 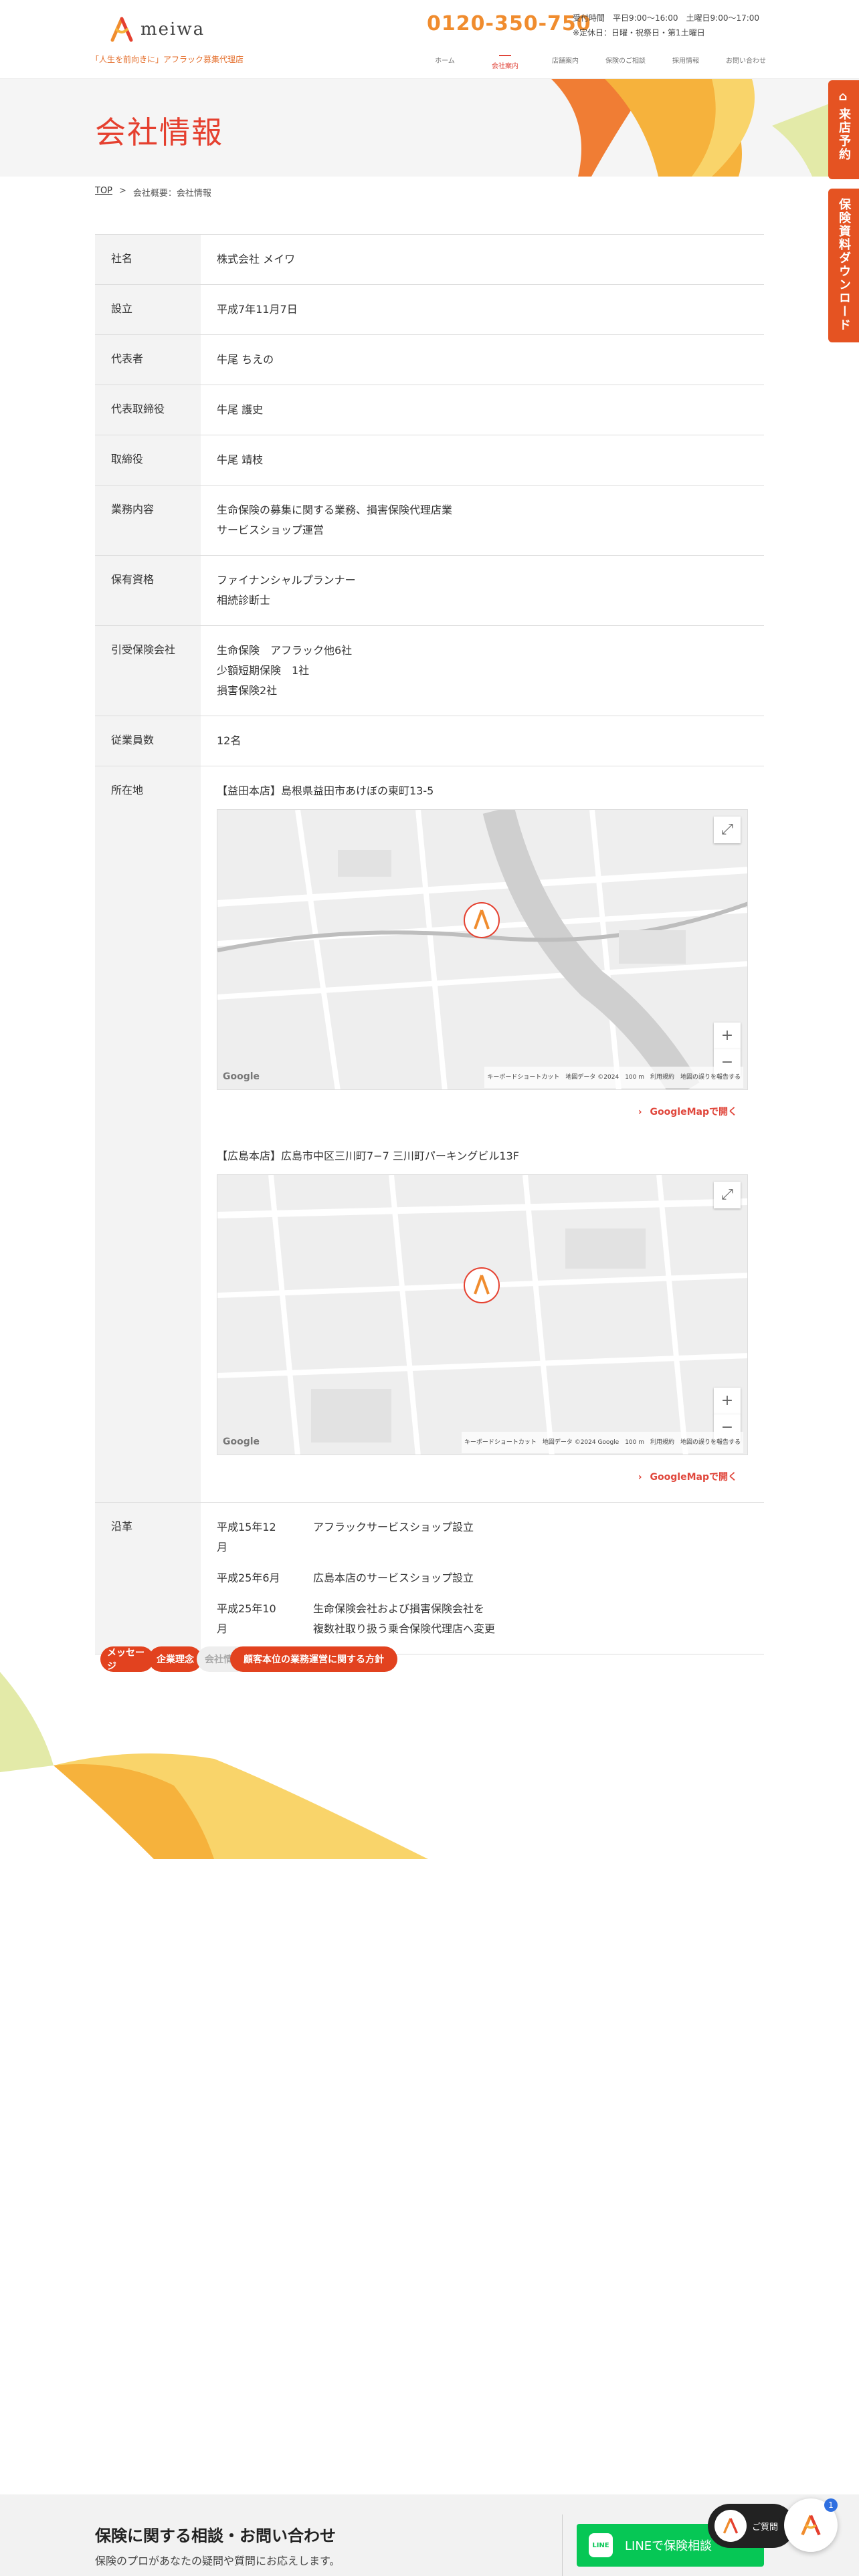 I want to click on row-value-line: サービスショップ運営, so click(x=270, y=530).